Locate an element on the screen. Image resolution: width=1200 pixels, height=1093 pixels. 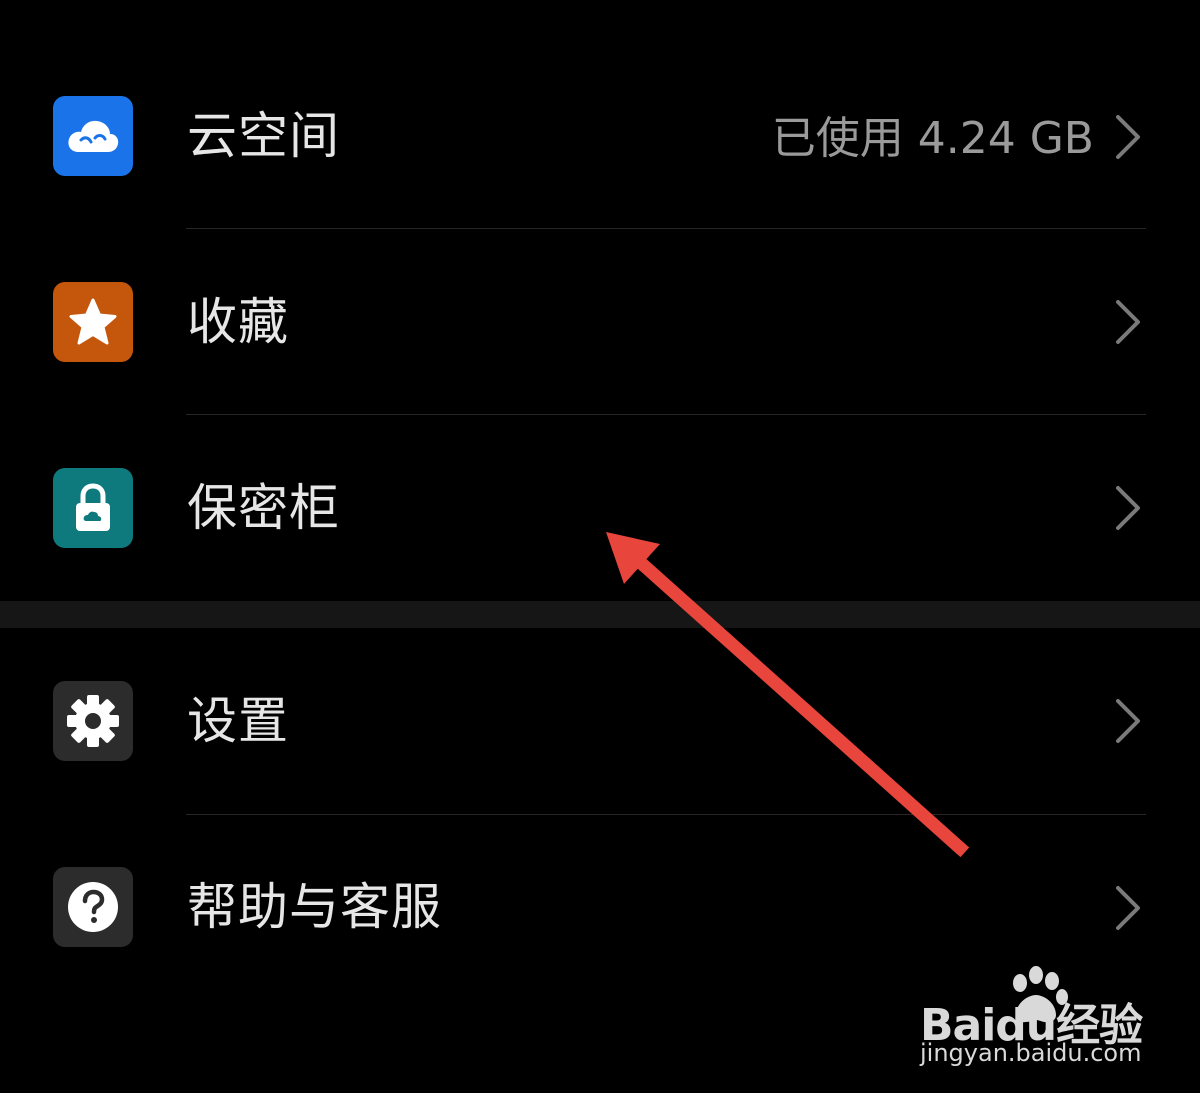
cloud-icon is located at coordinates (93, 136).